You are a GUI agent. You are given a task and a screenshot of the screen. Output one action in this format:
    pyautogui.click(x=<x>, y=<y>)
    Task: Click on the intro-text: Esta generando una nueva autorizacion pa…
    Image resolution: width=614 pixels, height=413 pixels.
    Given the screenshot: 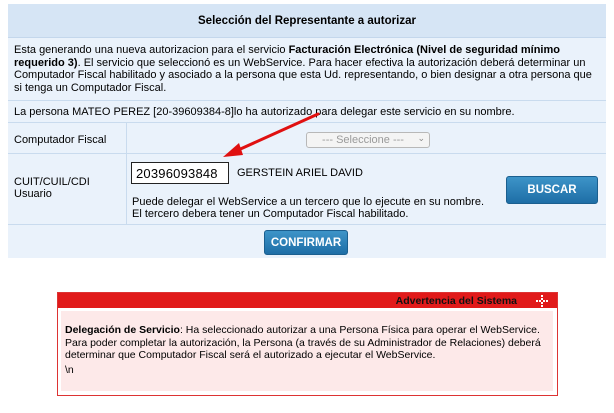 What is the action you would take?
    pyautogui.click(x=307, y=69)
    